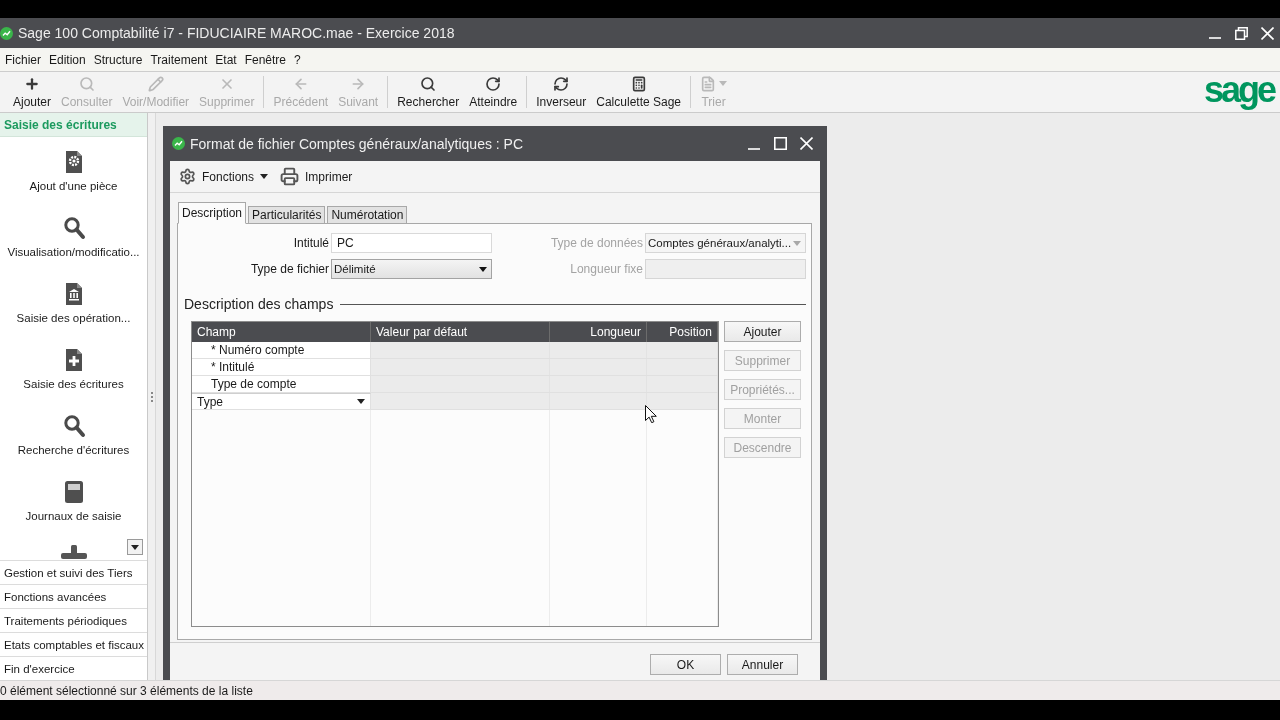 This screenshot has width=1280, height=720. What do you see at coordinates (32, 83) in the screenshot?
I see `plus-icon` at bounding box center [32, 83].